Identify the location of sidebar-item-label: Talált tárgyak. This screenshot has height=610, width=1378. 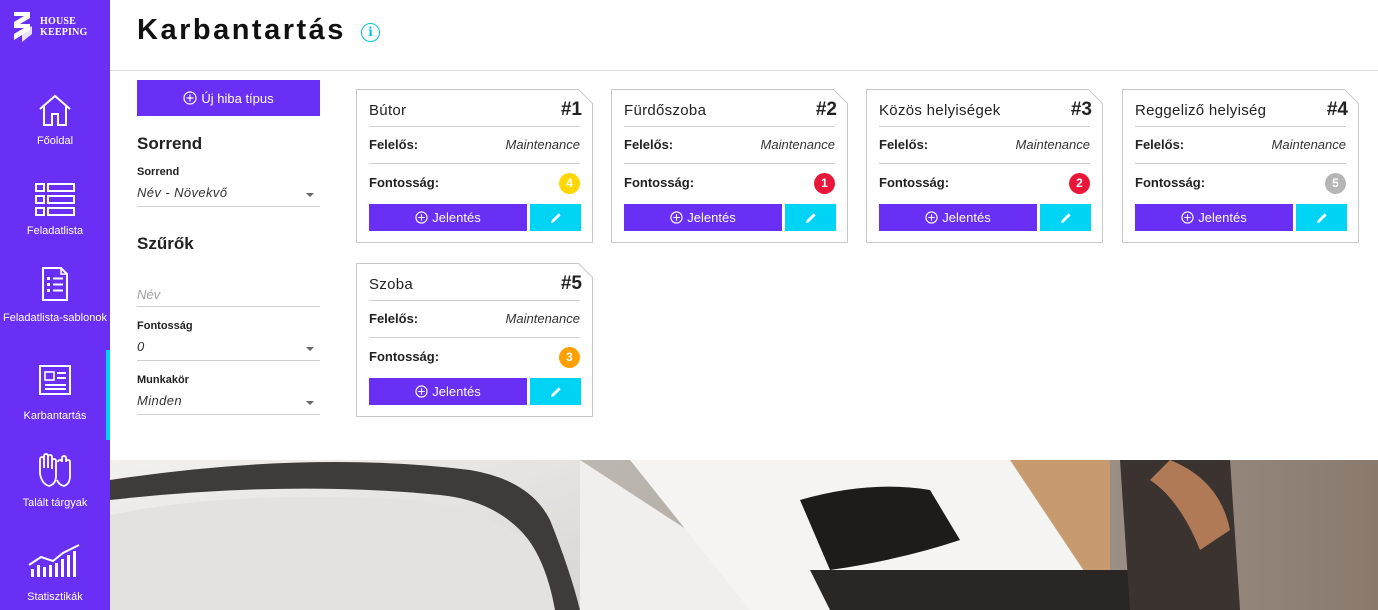
(55, 503).